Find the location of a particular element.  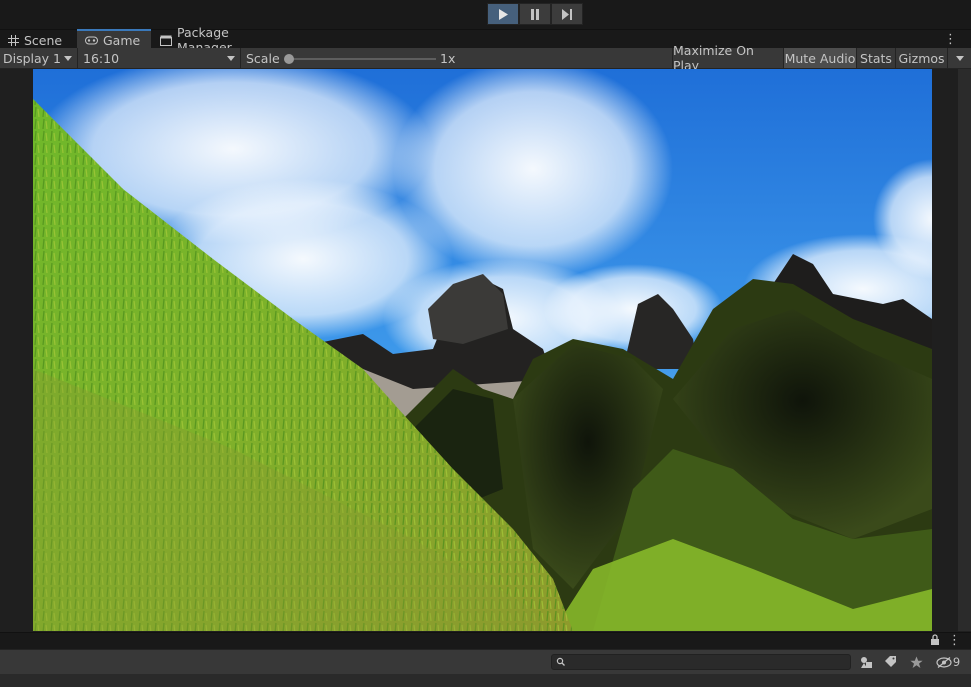

viewport-scrollbar is located at coordinates (964, 350).